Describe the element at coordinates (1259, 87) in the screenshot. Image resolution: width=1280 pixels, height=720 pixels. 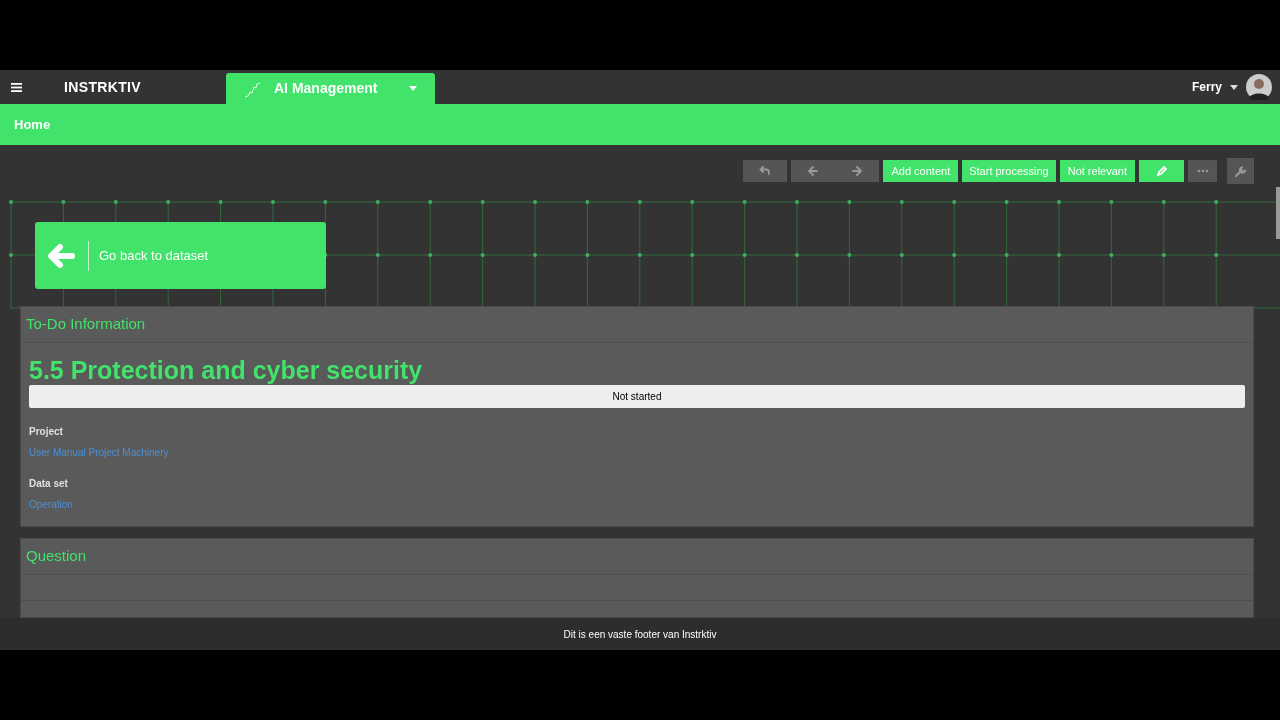
I see `avatar` at that location.